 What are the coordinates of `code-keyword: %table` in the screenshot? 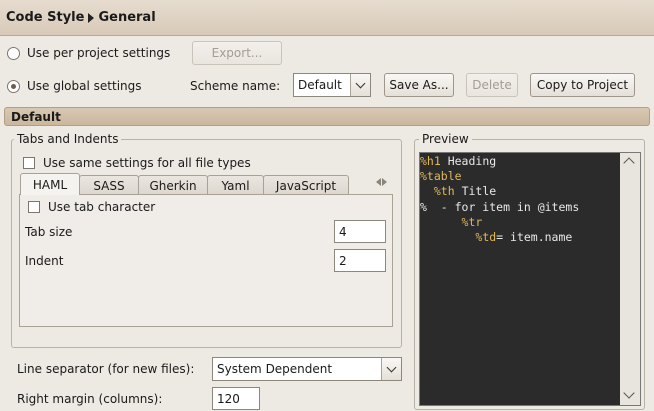 It's located at (441, 176).